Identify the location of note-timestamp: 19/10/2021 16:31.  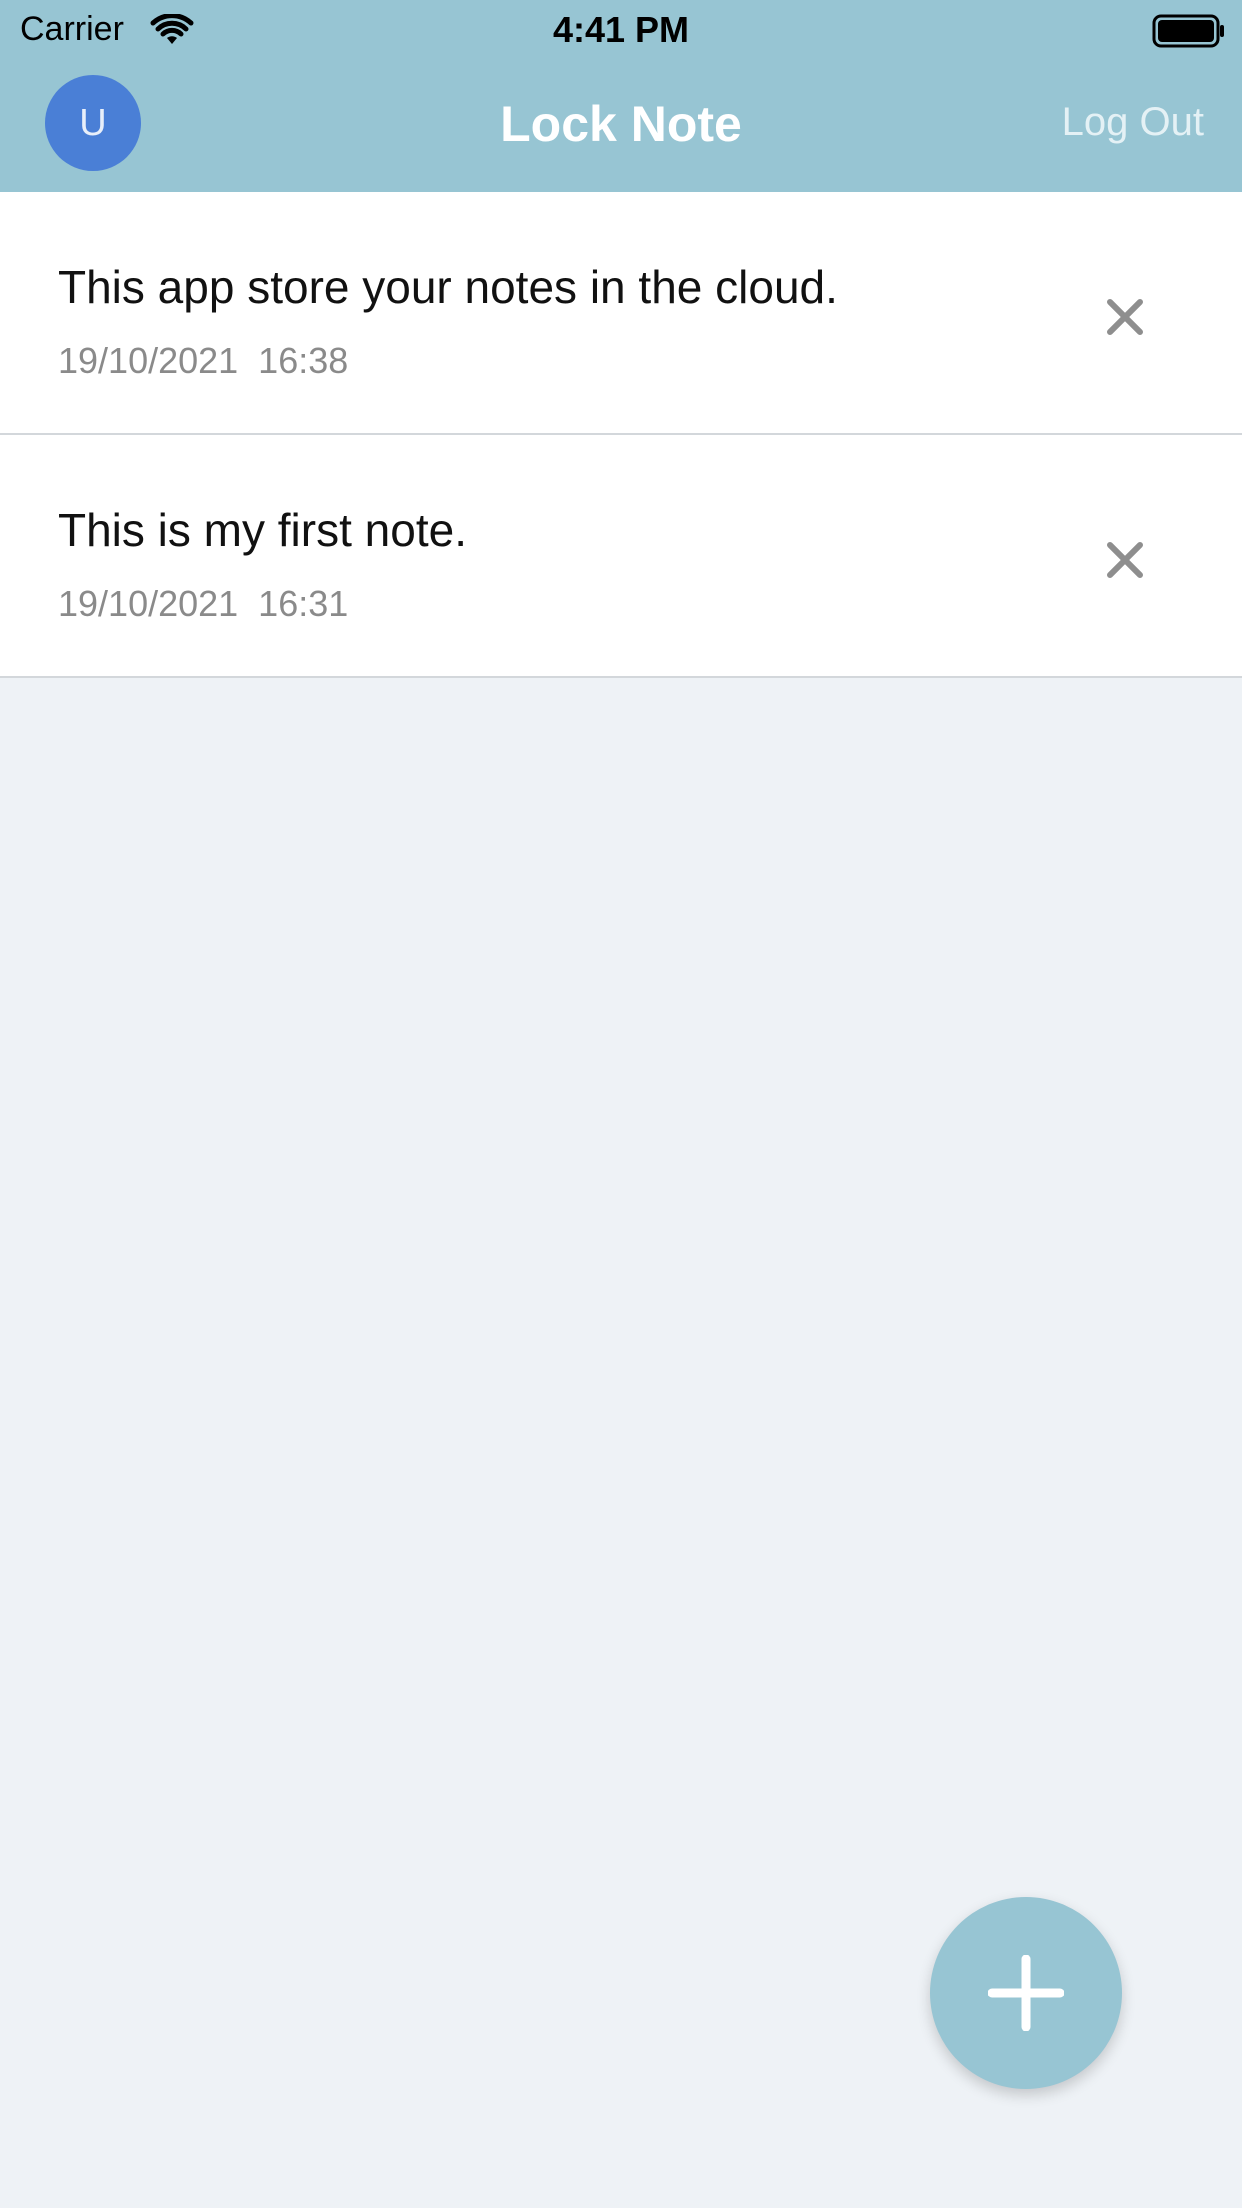
(203, 603).